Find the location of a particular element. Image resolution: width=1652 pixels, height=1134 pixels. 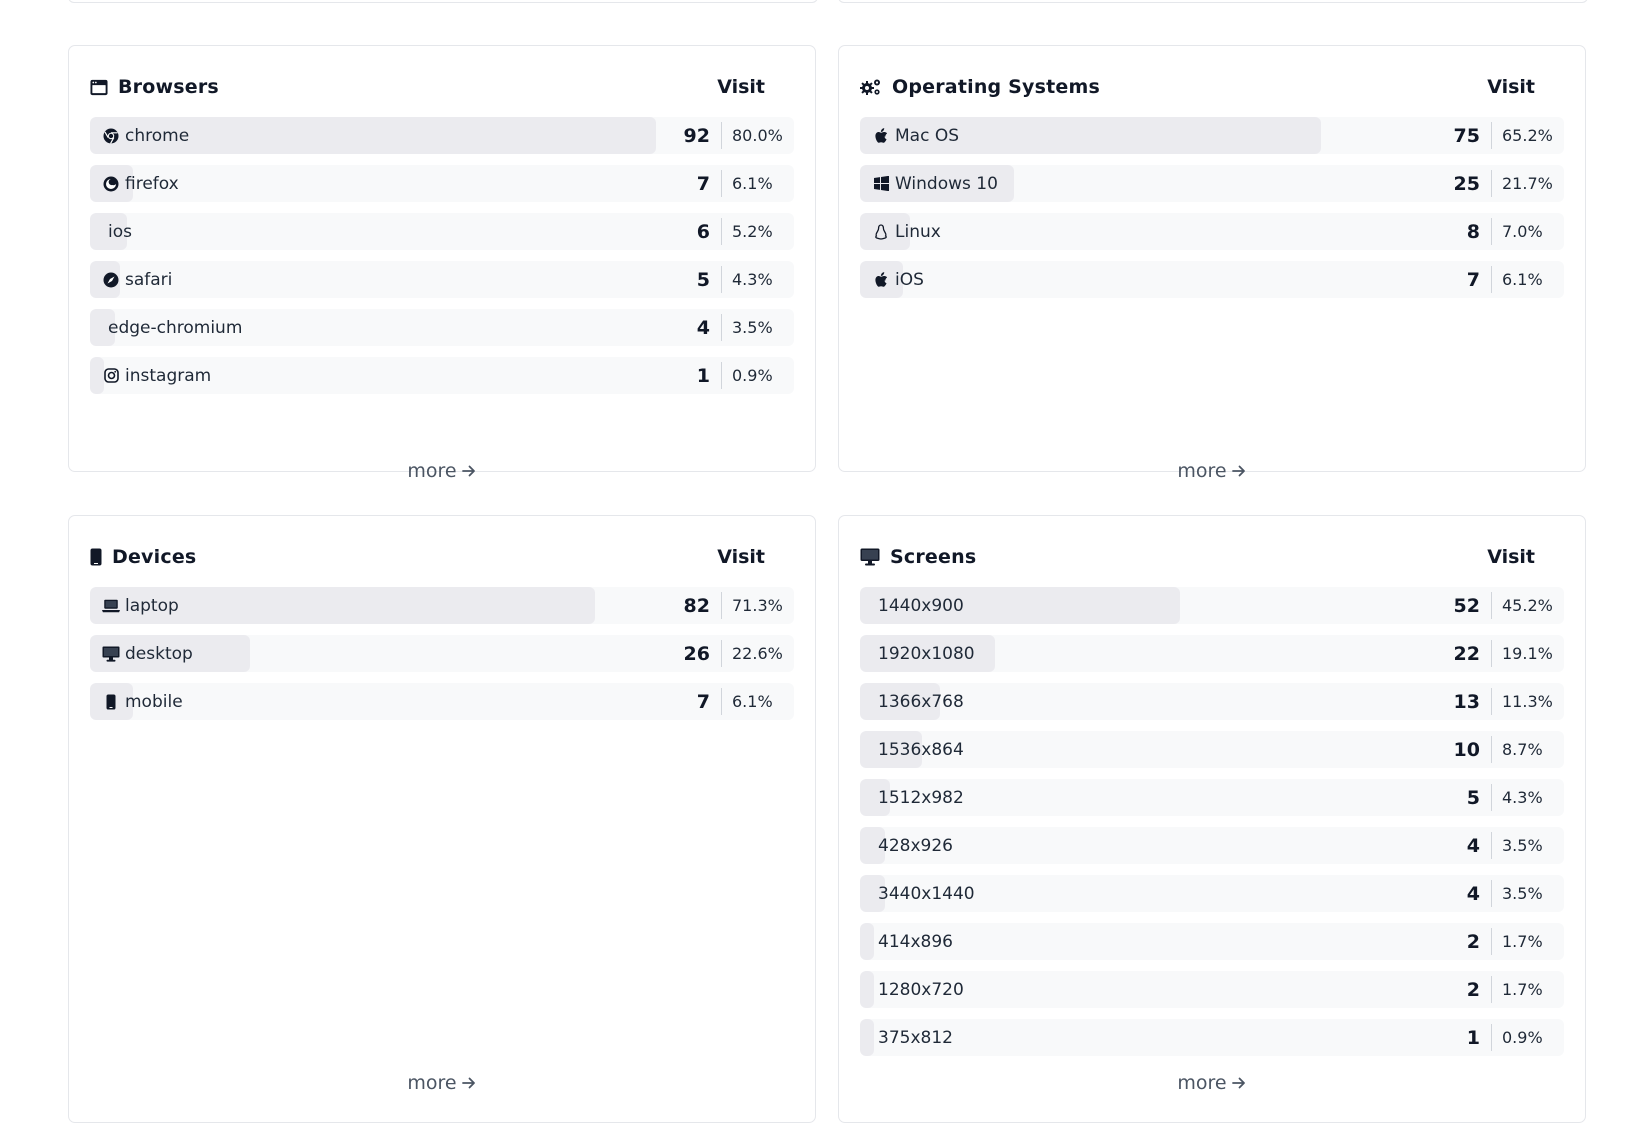

list-item-text: desktop is located at coordinates (159, 653).